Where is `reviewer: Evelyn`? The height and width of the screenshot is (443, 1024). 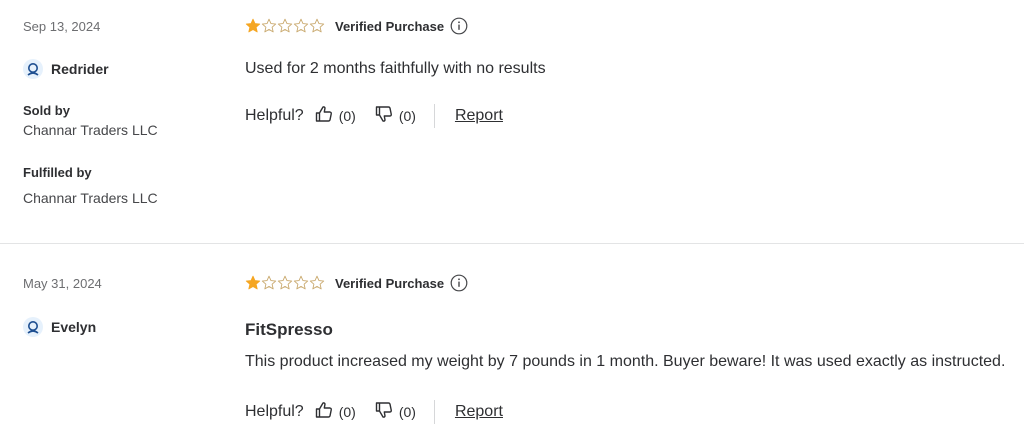 reviewer: Evelyn is located at coordinates (123, 327).